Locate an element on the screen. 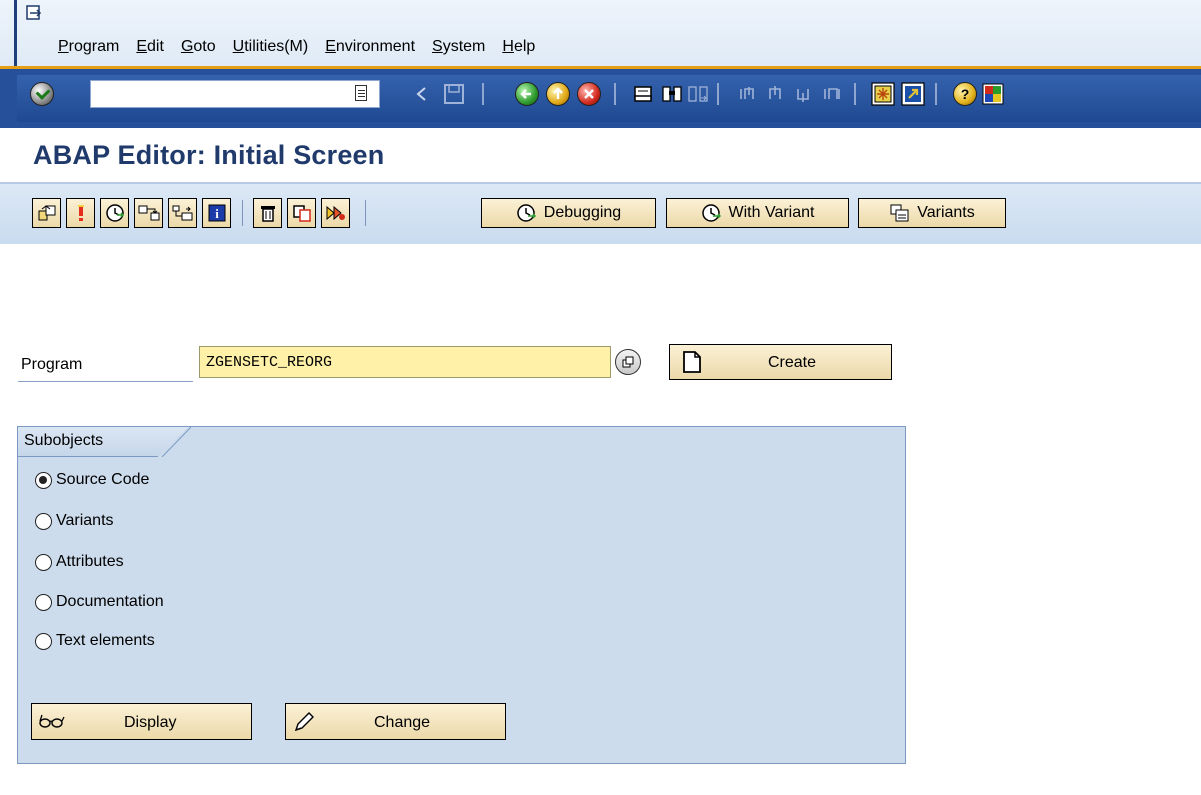 This screenshot has height=795, width=1201. command-field is located at coordinates (235, 94).